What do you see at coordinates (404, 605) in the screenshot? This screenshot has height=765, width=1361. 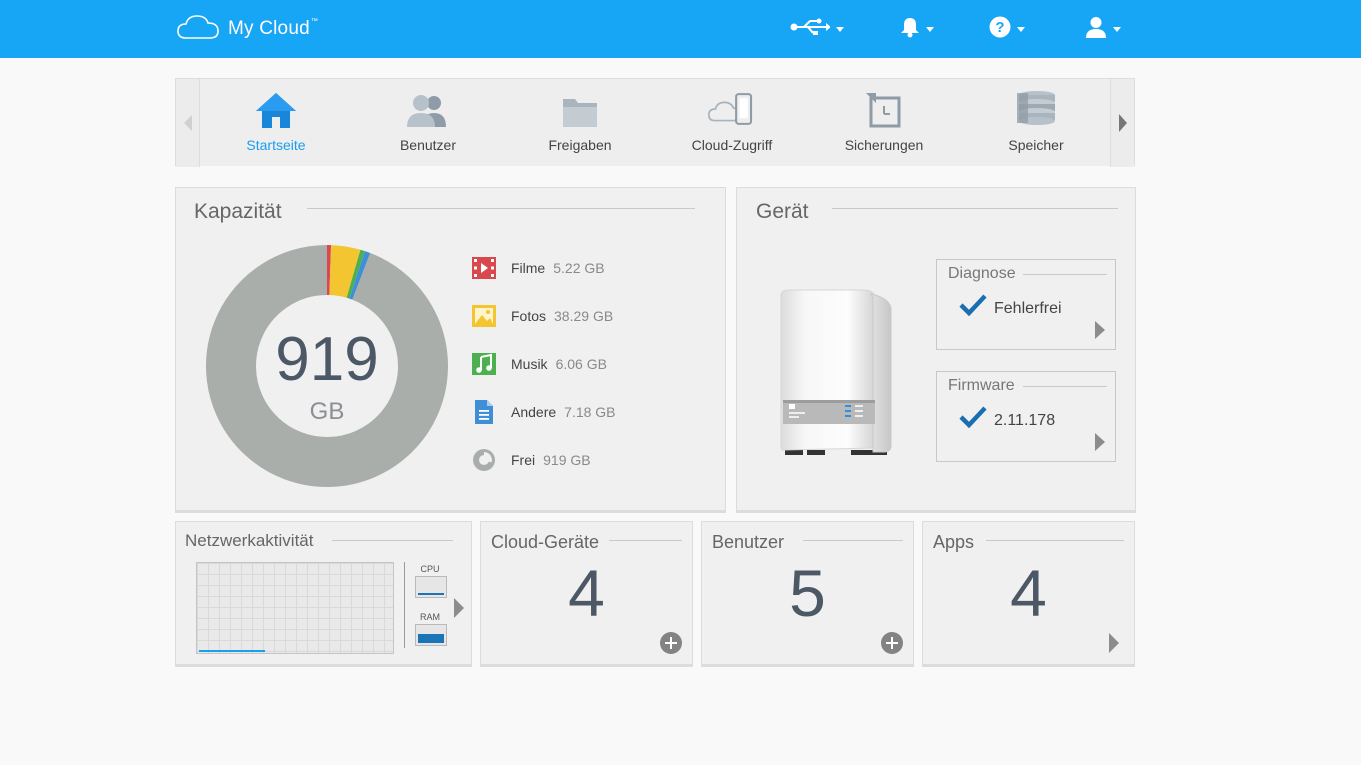 I see `divider` at bounding box center [404, 605].